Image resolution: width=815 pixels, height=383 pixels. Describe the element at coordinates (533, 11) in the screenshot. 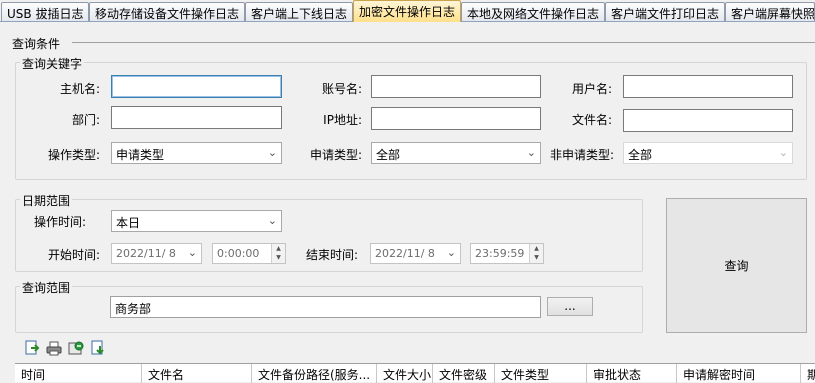

I see `tab-local-network-file-log: 本地及网络文件操作日志` at that location.